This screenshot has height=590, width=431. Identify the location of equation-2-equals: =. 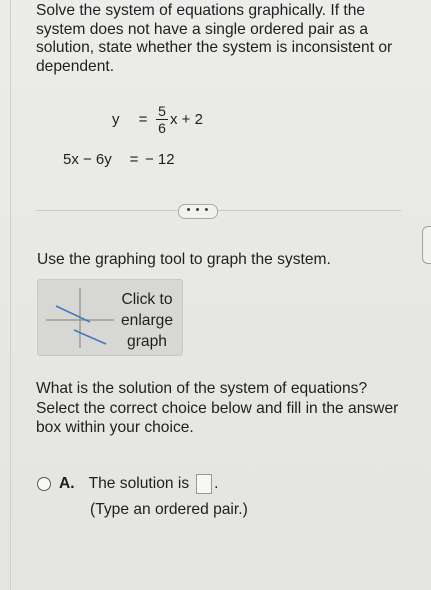
(134, 159).